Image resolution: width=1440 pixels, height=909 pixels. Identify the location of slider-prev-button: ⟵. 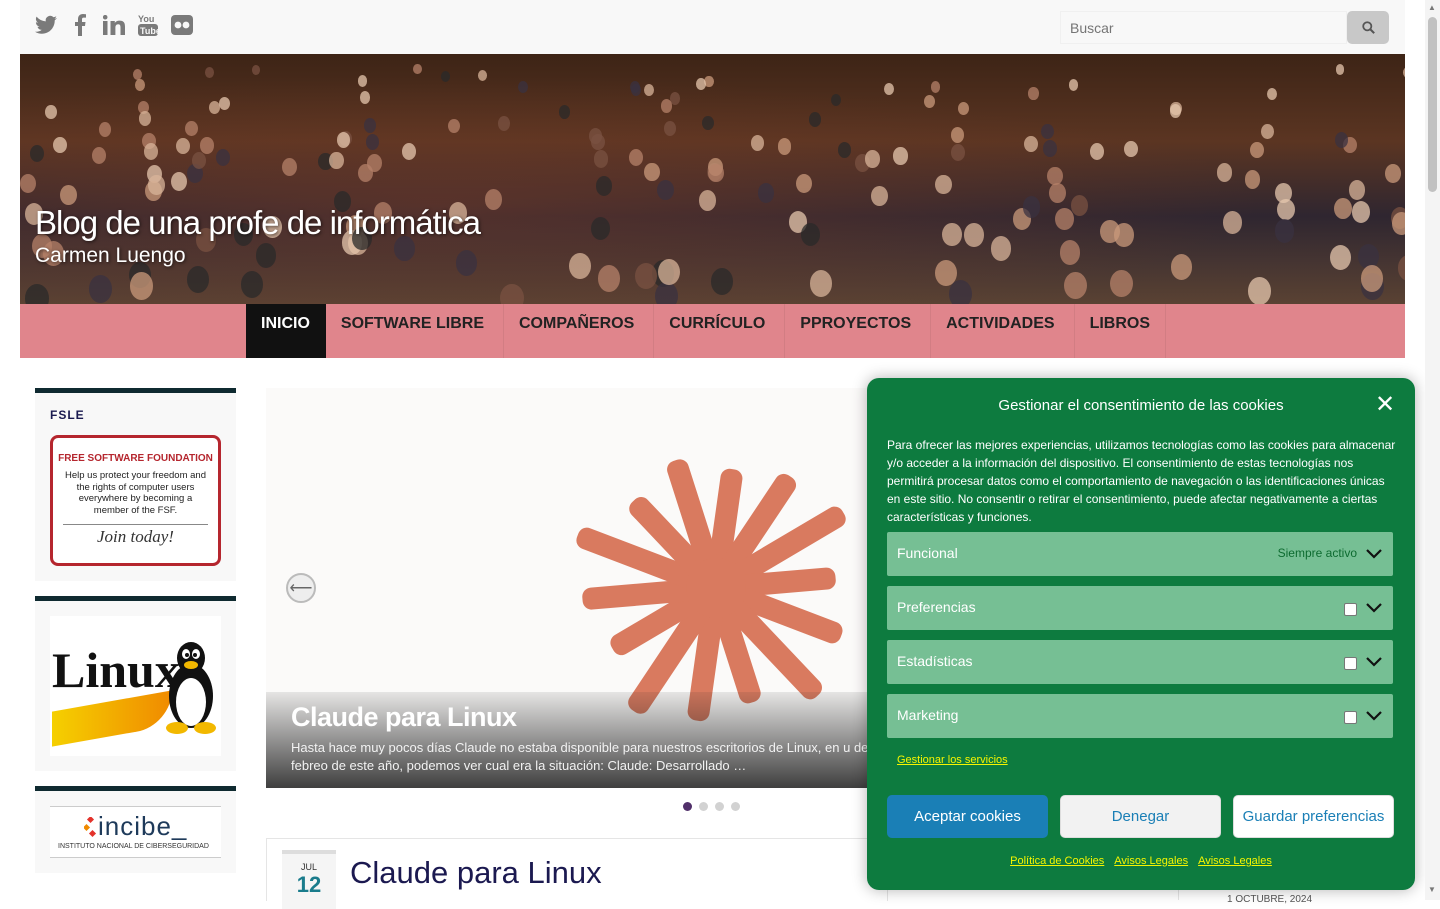
(301, 588).